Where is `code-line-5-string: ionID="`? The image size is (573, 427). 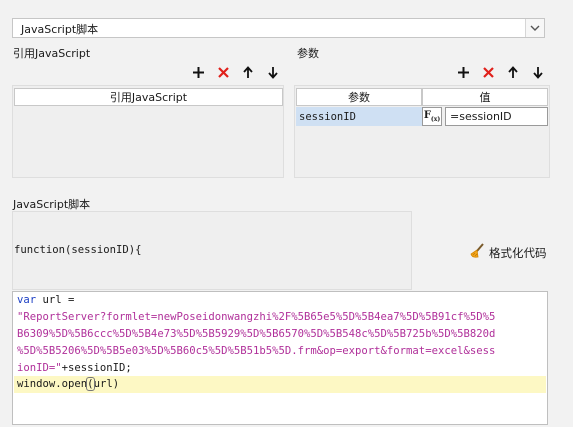 code-line-5-string: ionID=" is located at coordinates (39, 368).